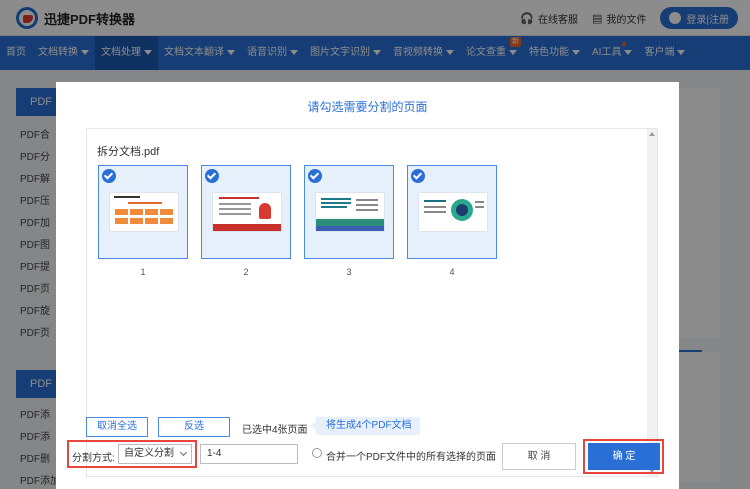 The height and width of the screenshot is (489, 750). Describe the element at coordinates (249, 454) in the screenshot. I see `page-range-input: 1-4` at that location.